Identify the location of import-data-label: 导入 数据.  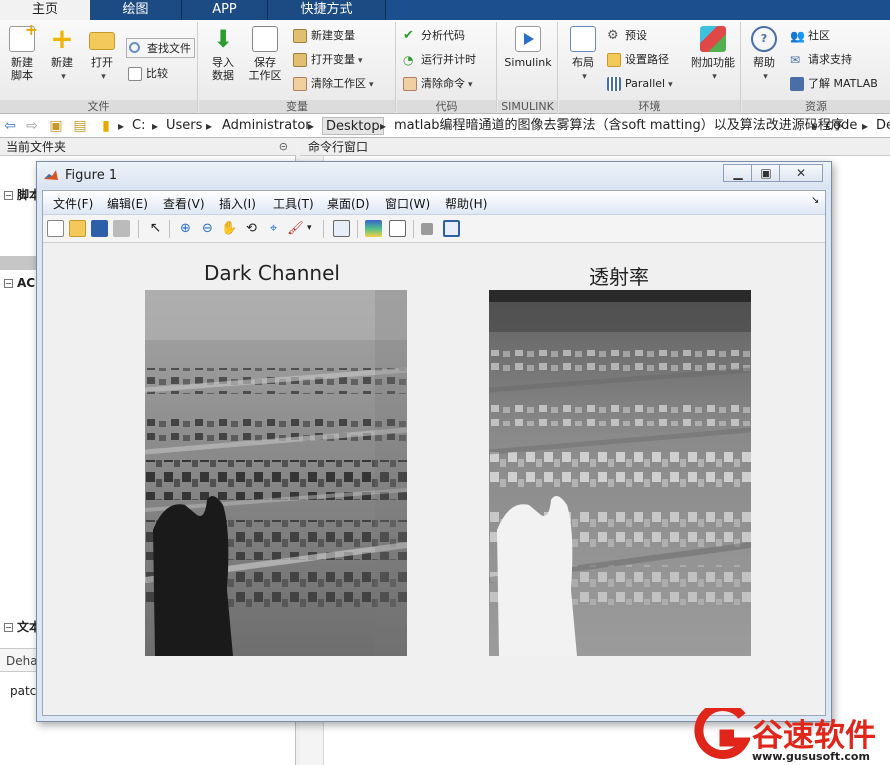
(223, 69).